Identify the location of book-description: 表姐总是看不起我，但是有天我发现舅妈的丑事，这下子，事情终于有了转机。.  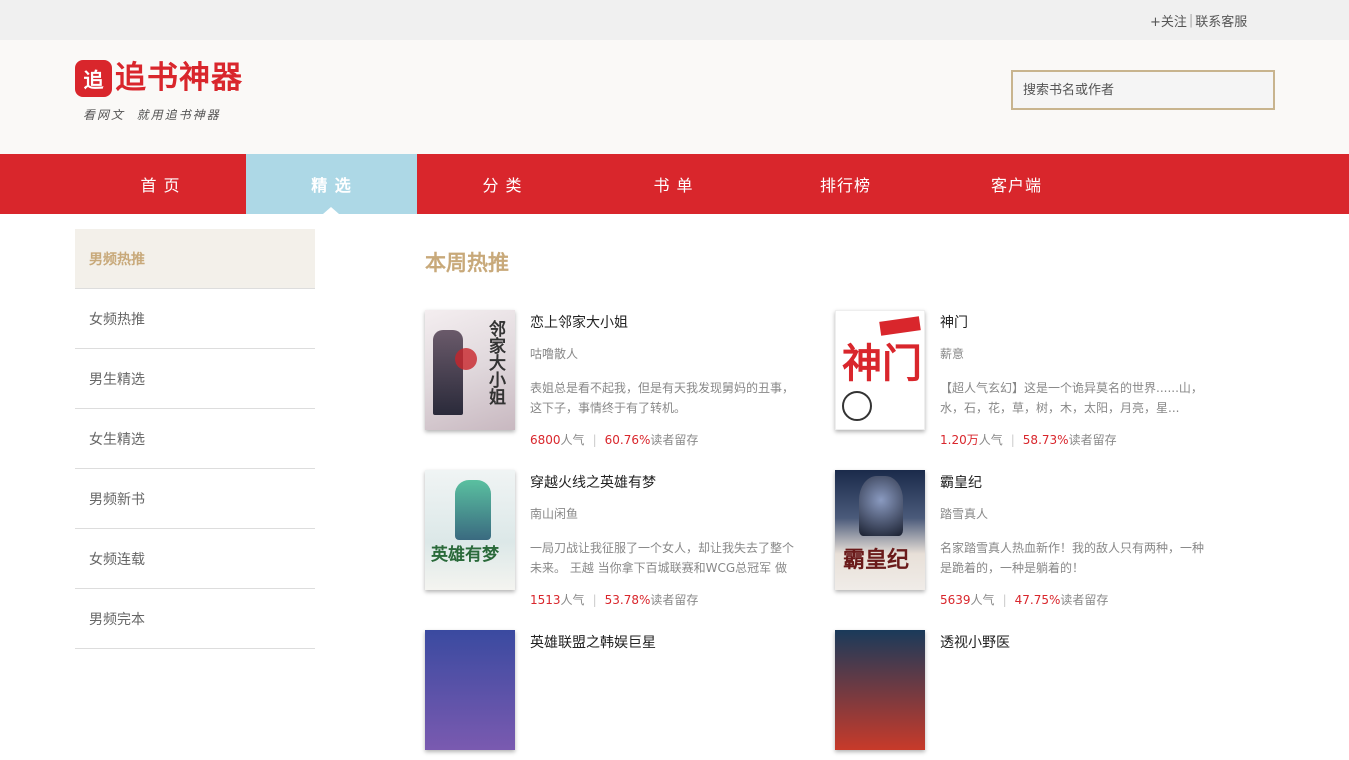
(662, 398).